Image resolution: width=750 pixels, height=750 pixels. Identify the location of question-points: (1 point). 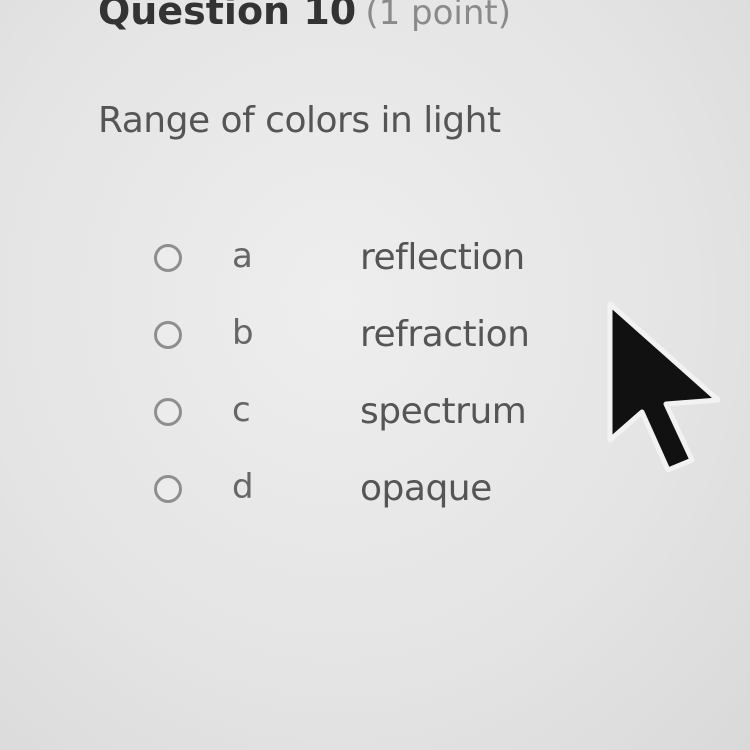
(438, 16).